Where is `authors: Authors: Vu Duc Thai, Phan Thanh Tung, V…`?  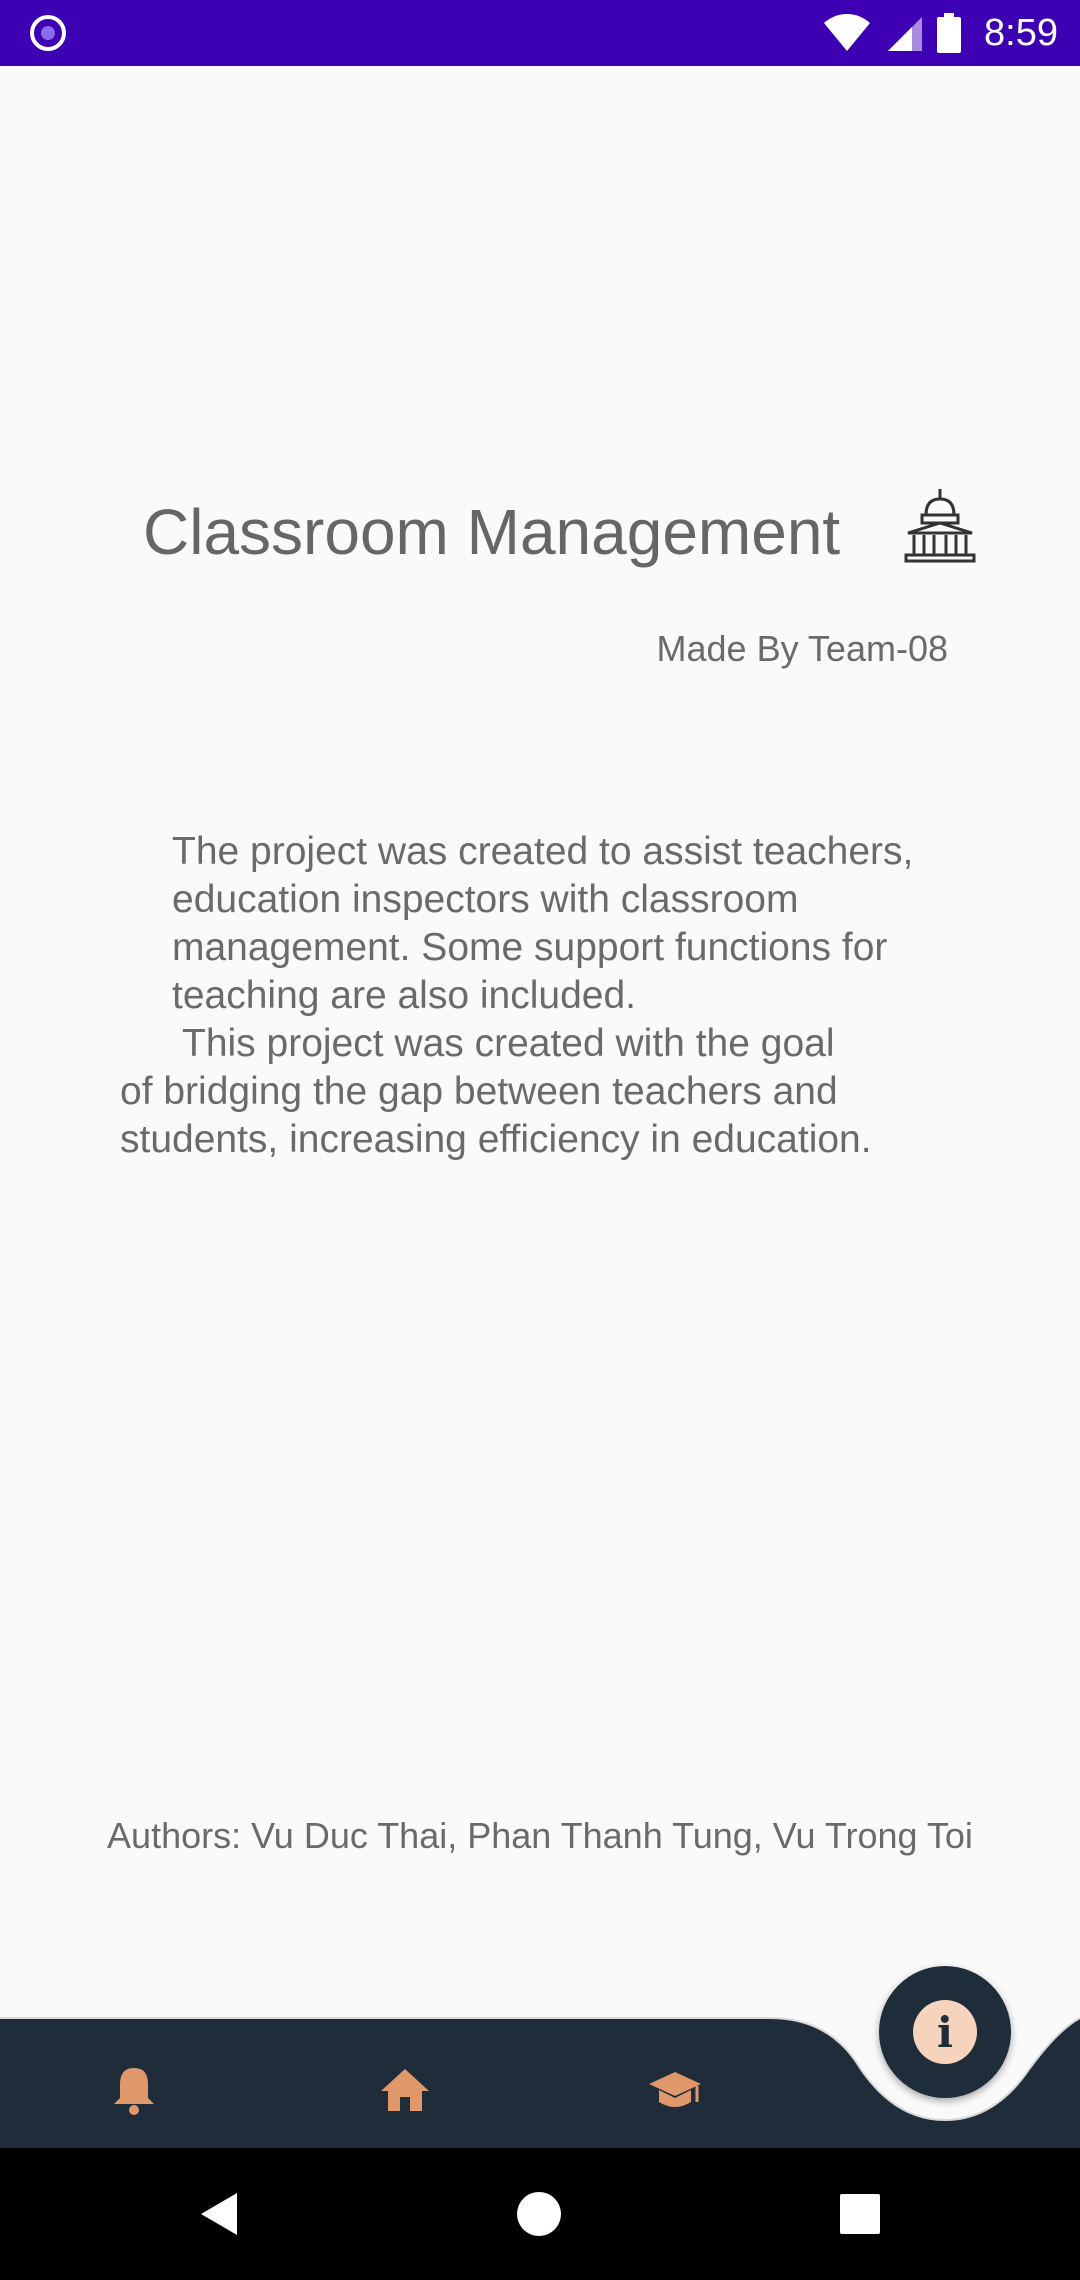 authors: Authors: Vu Duc Thai, Phan Thanh Tung, V… is located at coordinates (540, 1835).